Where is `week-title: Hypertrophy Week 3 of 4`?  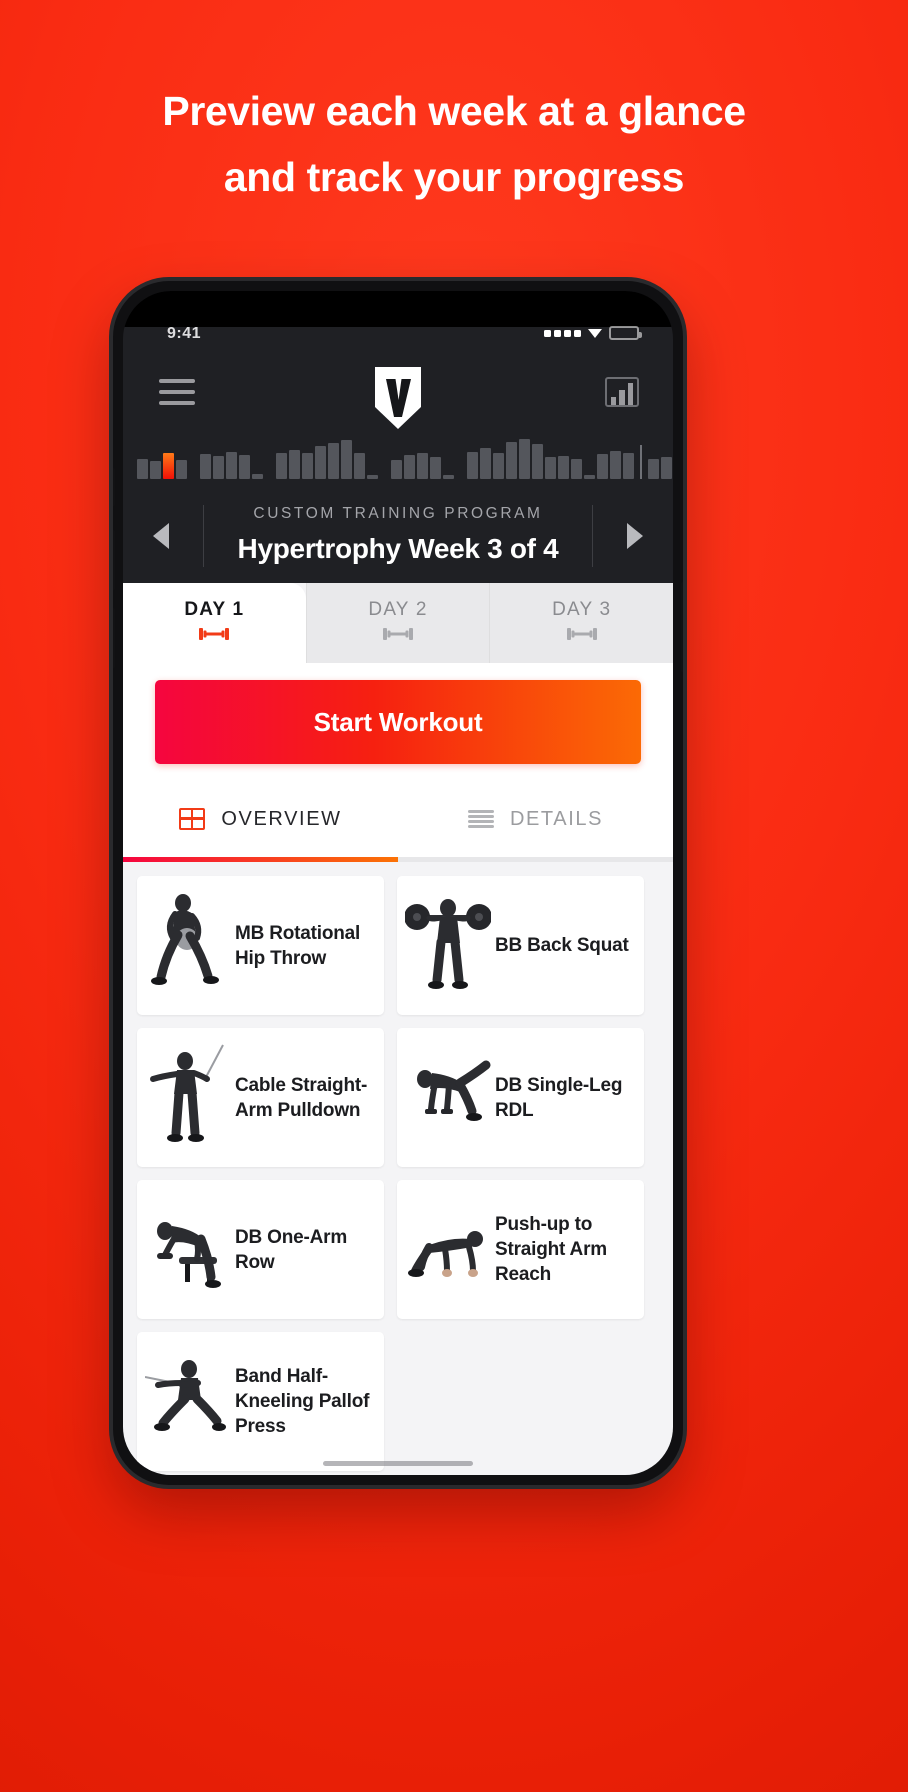 week-title: Hypertrophy Week 3 of 4 is located at coordinates (398, 548).